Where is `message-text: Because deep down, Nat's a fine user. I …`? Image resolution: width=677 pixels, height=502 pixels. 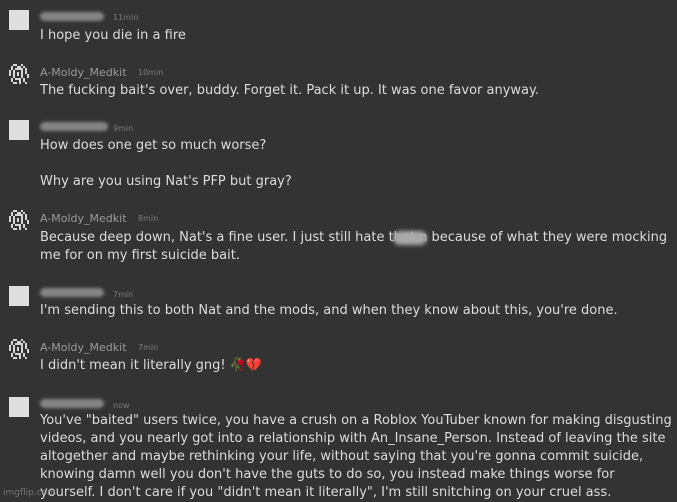 message-text: Because deep down, Nat's a fine user. I … is located at coordinates (354, 246).